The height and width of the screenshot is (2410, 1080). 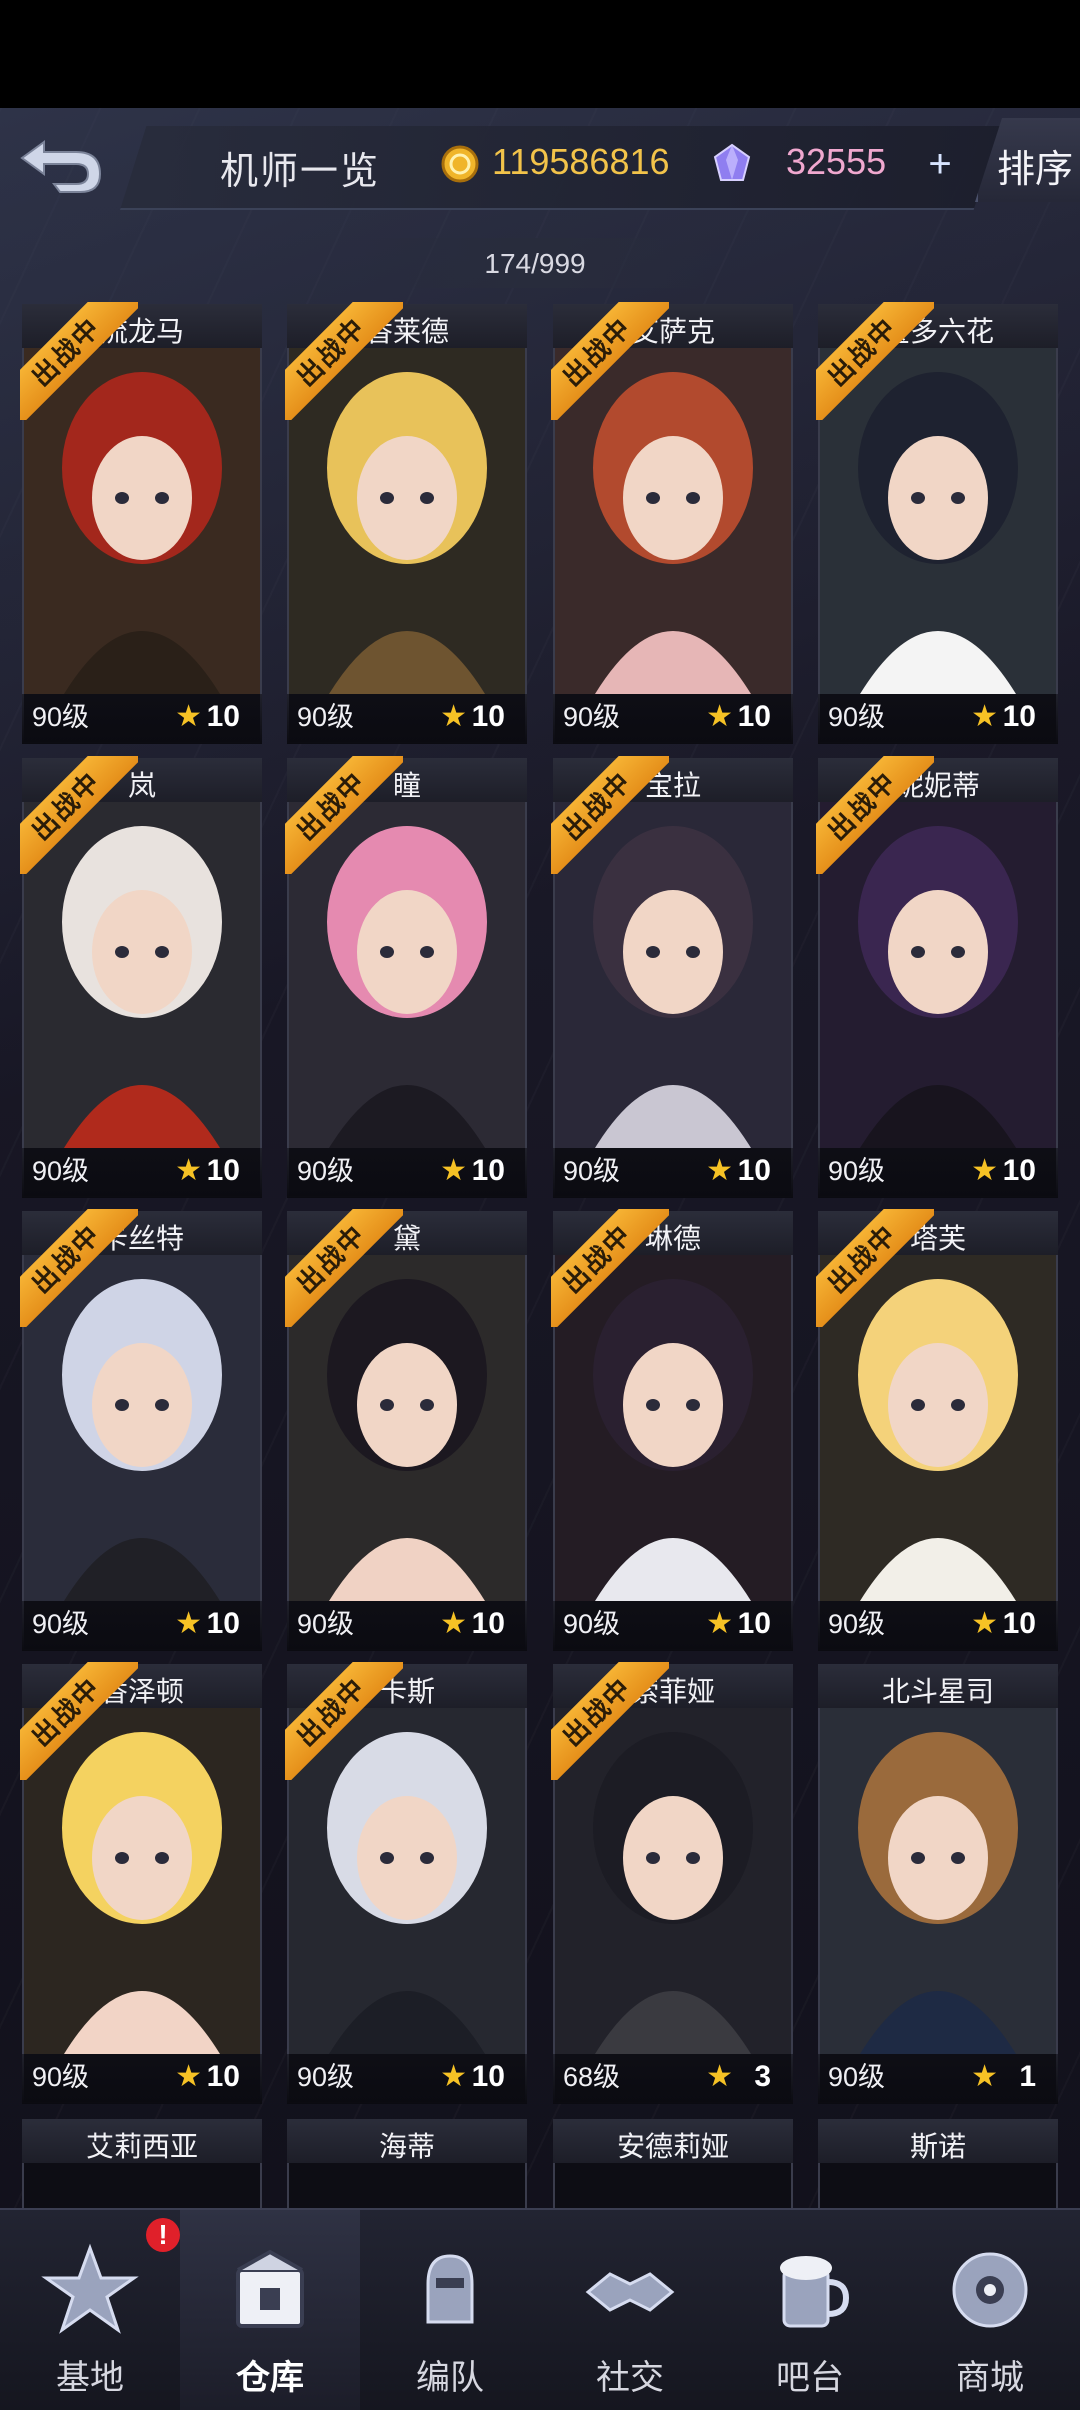 I want to click on pilot-card: 90级 ★ 1 北斗星司, so click(x=938, y=1884).